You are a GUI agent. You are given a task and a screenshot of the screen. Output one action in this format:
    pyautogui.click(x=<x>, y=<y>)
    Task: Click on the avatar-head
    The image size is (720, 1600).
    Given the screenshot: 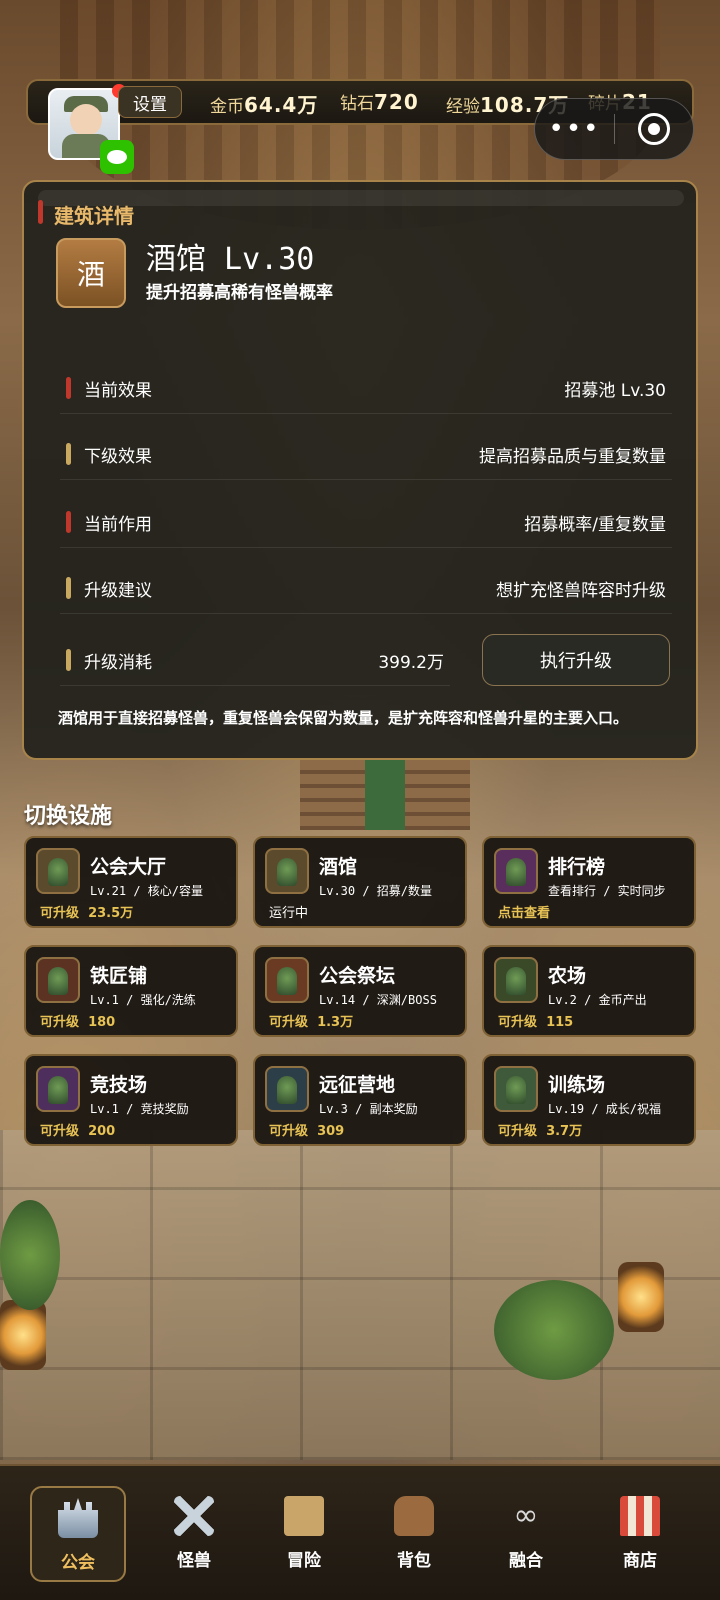 What is the action you would take?
    pyautogui.click(x=86, y=120)
    